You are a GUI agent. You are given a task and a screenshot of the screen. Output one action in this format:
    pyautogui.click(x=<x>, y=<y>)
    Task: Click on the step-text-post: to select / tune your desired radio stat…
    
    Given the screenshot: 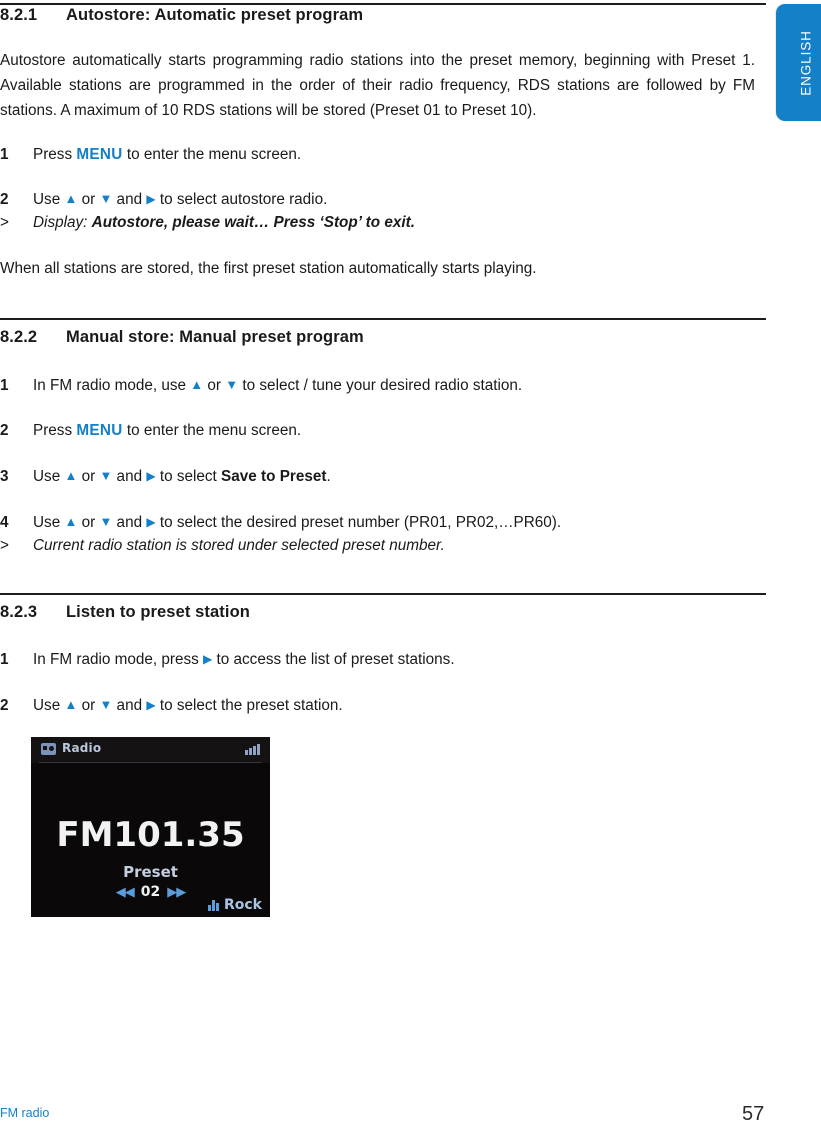 What is the action you would take?
    pyautogui.click(x=380, y=385)
    